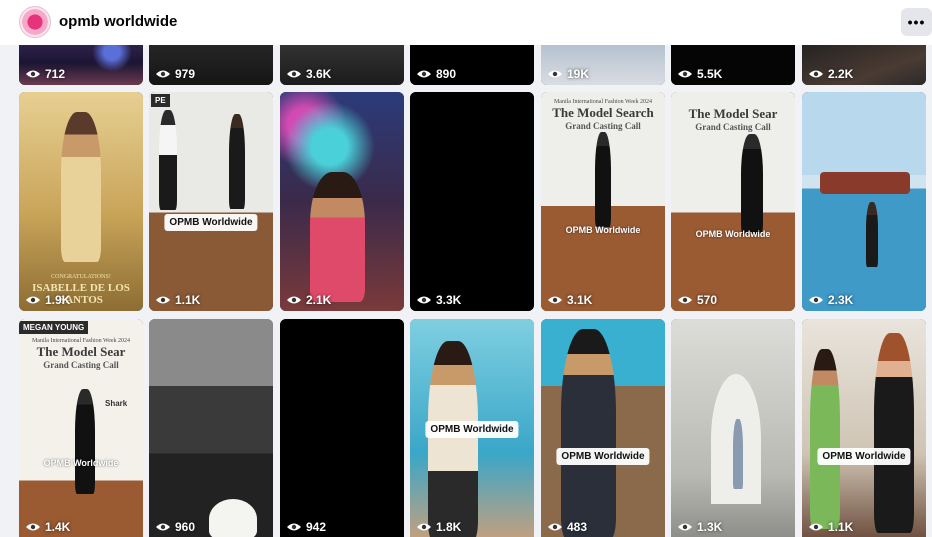 Image resolution: width=932 pixels, height=537 pixels. Describe the element at coordinates (45, 74) in the screenshot. I see `view-count: 712` at that location.